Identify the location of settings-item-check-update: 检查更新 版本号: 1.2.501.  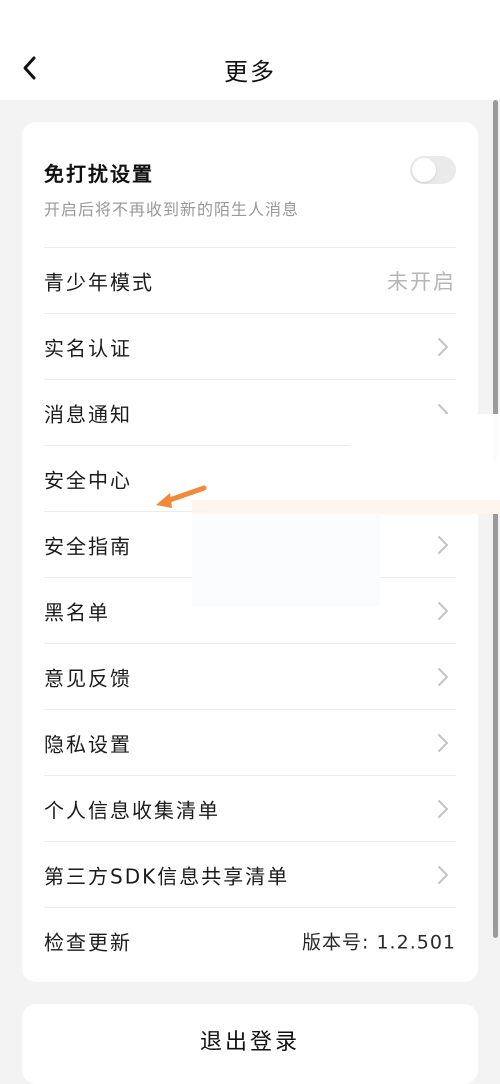
(250, 941).